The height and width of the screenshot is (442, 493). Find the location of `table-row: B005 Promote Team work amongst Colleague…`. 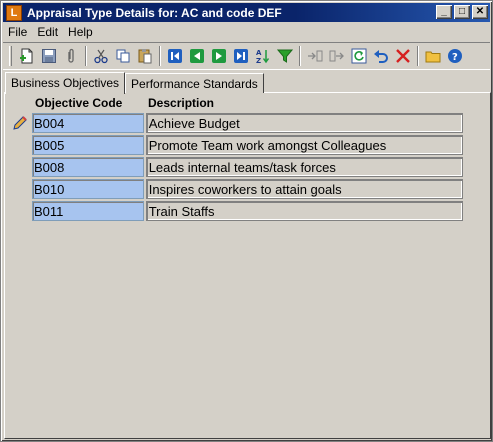

table-row: B005 Promote Team work amongst Colleague… is located at coordinates (235, 145).